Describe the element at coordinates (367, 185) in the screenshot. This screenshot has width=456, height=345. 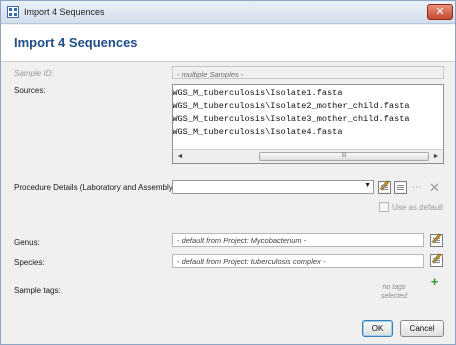
I see `chevron-down-icon: ▼` at that location.